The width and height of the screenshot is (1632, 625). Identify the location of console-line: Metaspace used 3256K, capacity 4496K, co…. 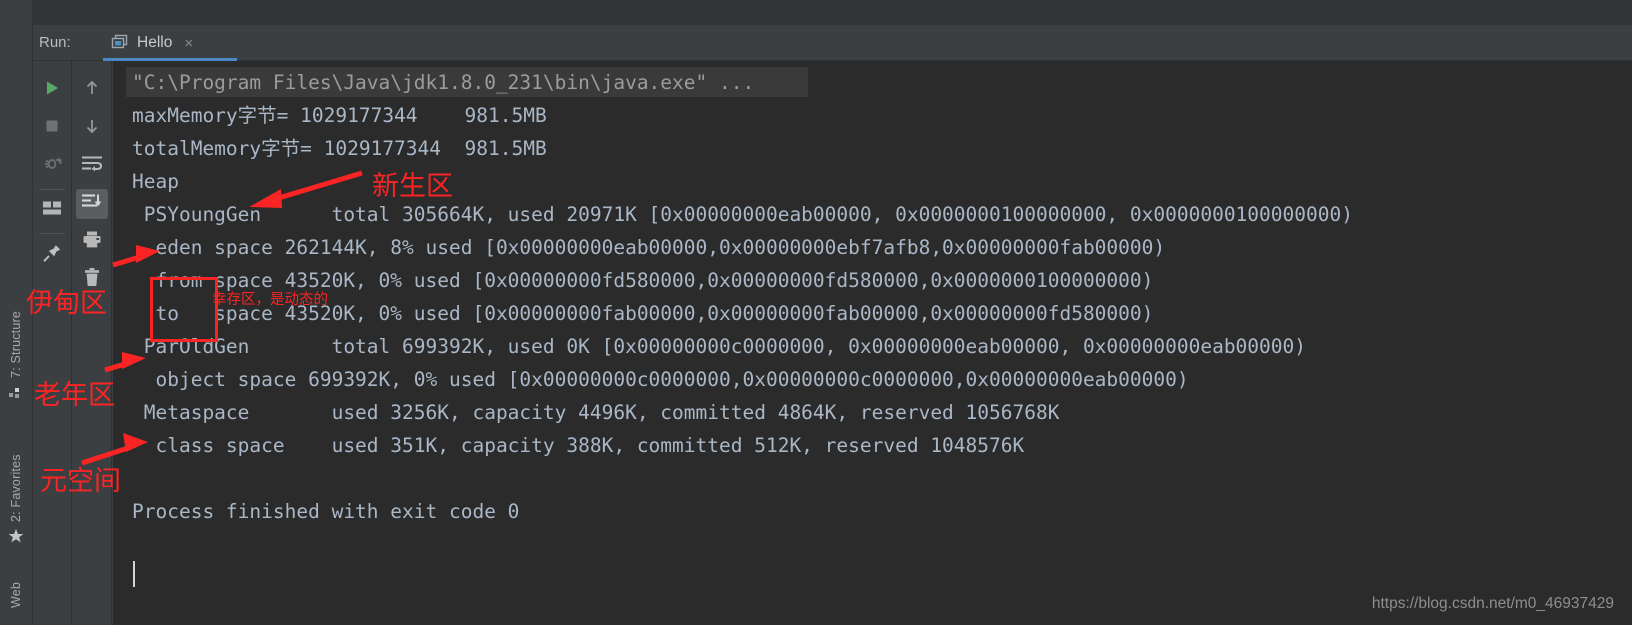
(596, 412).